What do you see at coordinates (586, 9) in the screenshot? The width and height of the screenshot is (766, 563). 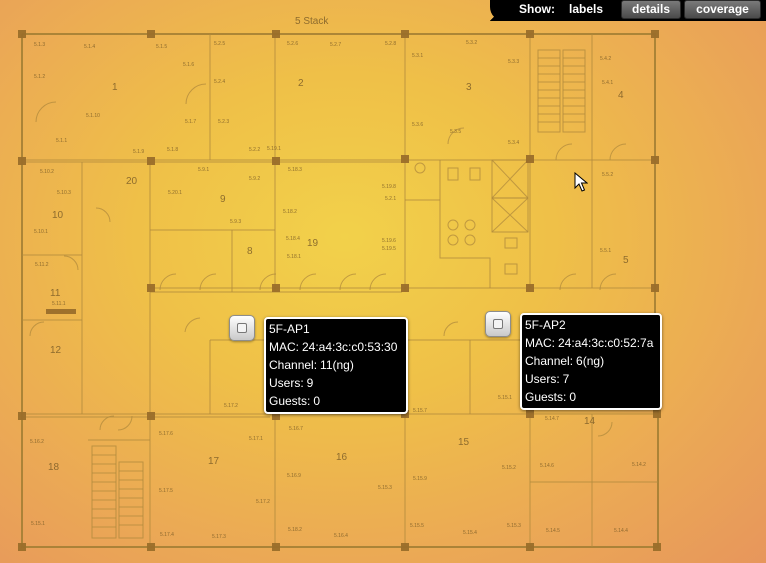 I see `labels-link: labels` at bounding box center [586, 9].